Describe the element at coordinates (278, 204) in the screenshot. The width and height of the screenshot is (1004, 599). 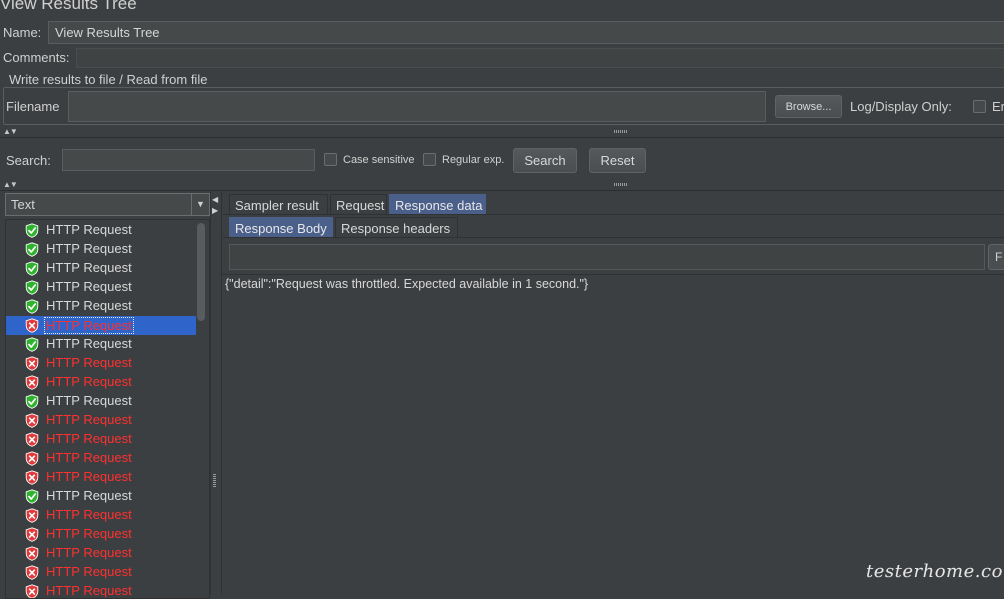
I see `tab-sampler-result: Sampler result` at that location.